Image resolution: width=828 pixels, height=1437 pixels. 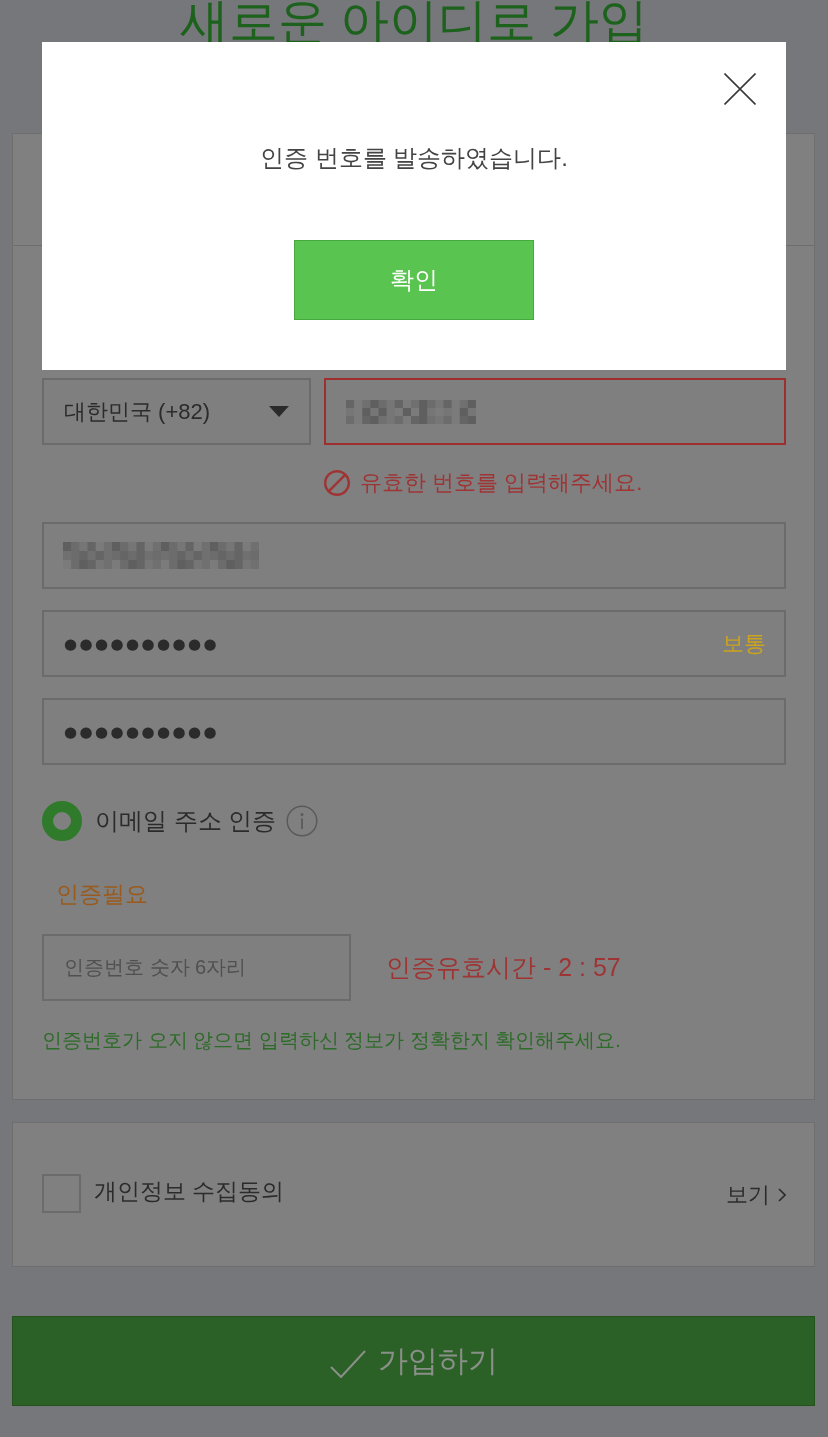 What do you see at coordinates (740, 89) in the screenshot?
I see `close-icon` at bounding box center [740, 89].